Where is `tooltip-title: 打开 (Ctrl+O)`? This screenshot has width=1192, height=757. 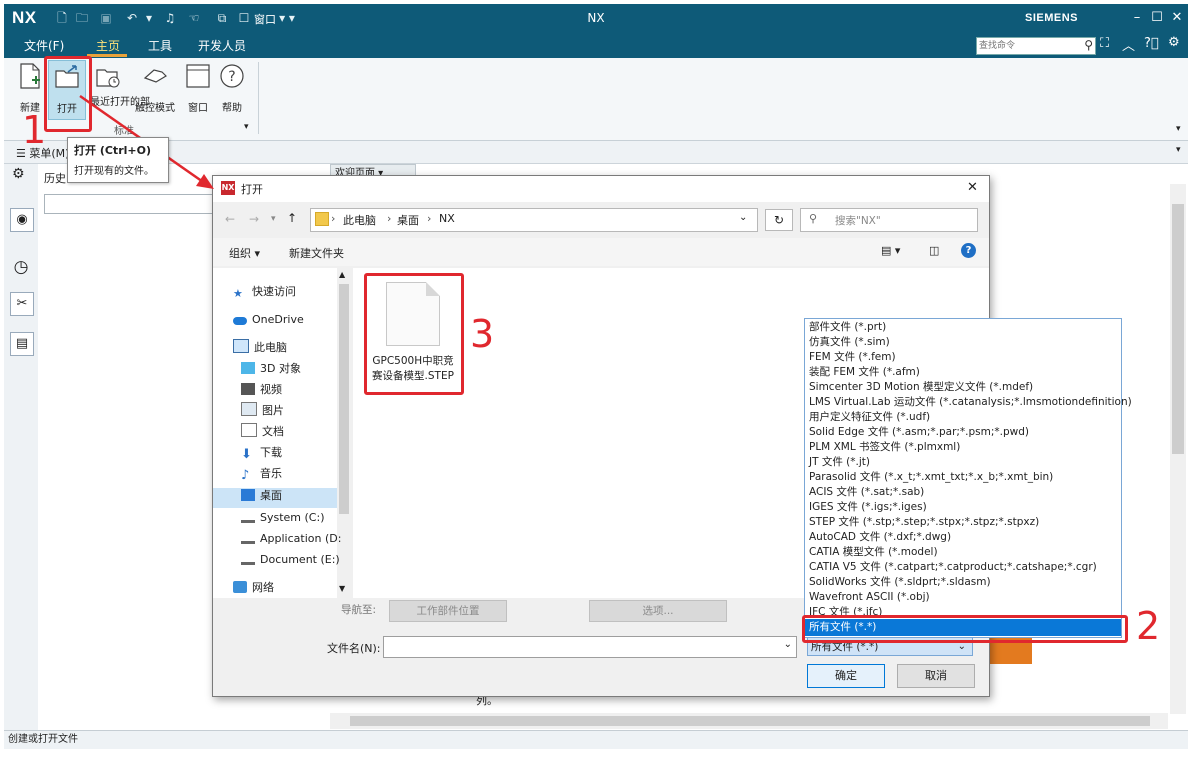
tooltip-title: 打开 (Ctrl+O) is located at coordinates (112, 150).